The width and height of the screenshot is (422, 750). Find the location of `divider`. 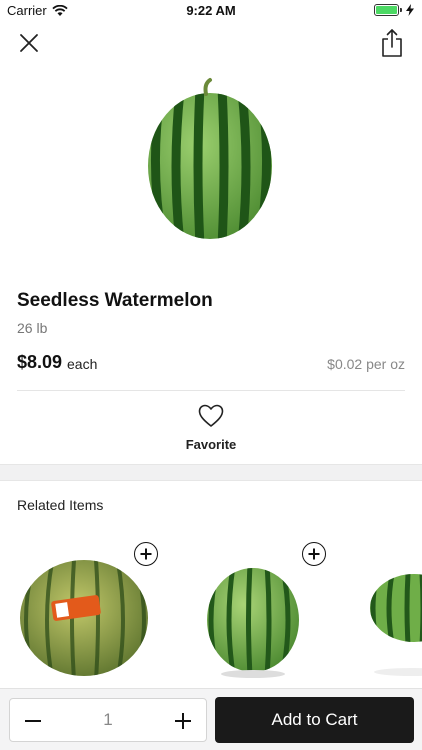

divider is located at coordinates (211, 390).